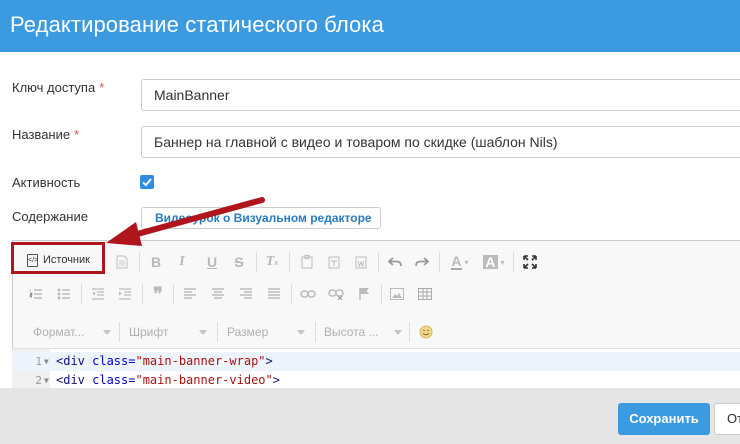 This screenshot has width=740, height=444. What do you see at coordinates (425, 294) in the screenshot?
I see `table-icon` at bounding box center [425, 294].